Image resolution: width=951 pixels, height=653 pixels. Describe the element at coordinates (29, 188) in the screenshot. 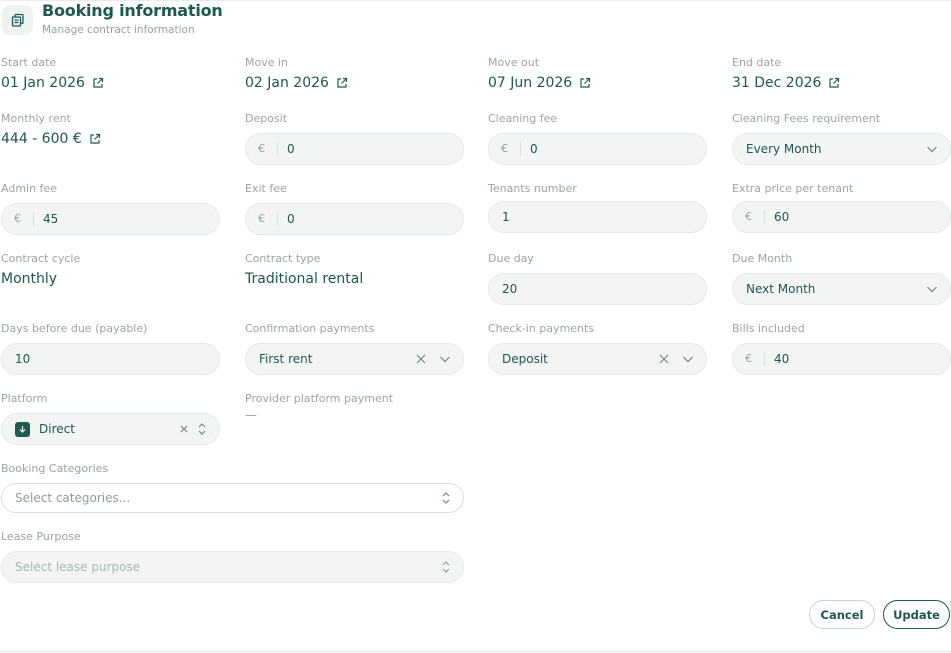

I see `admin-fee-label: Admin fee` at that location.